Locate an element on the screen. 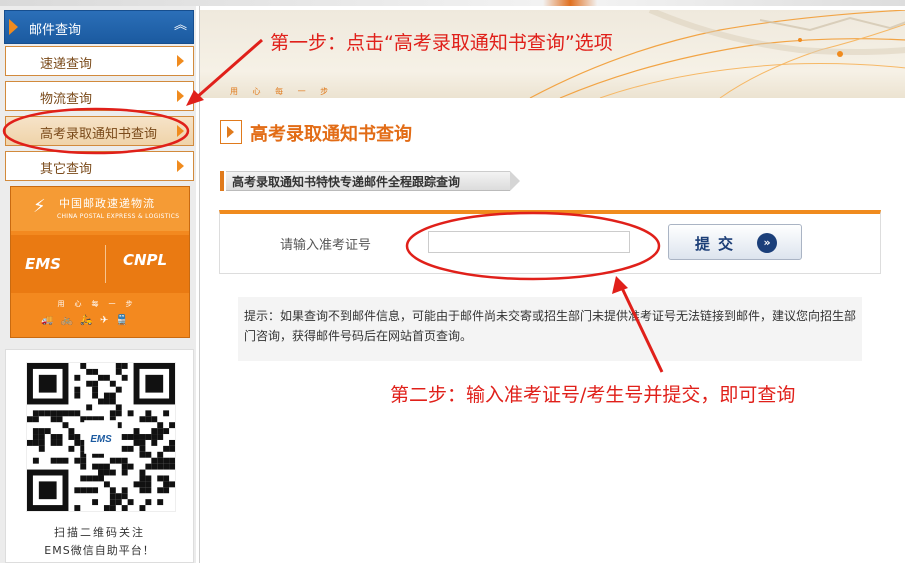  sidebar-item-label: 物流查询 is located at coordinates (66, 99).